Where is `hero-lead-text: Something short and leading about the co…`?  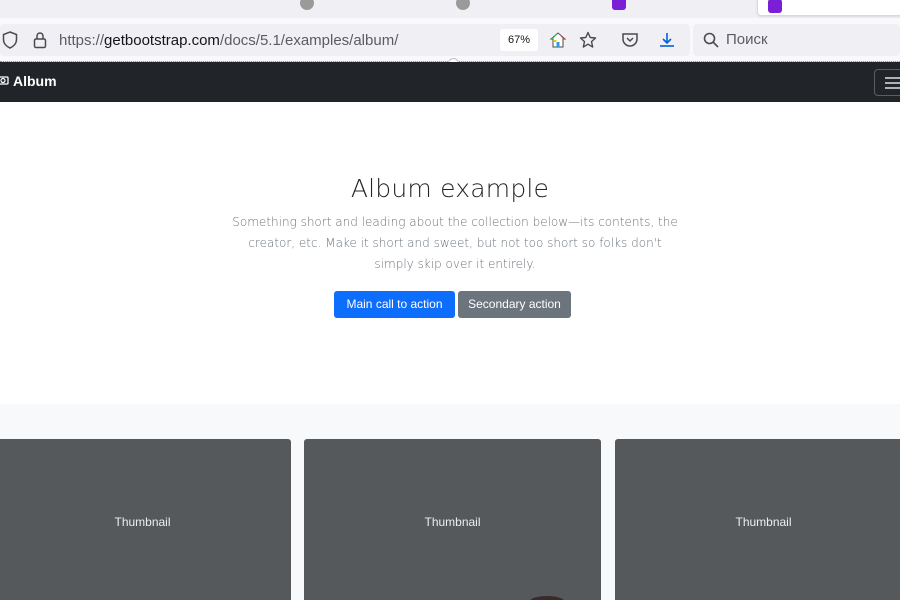
hero-lead-text: Something short and leading about the co… is located at coordinates (455, 243).